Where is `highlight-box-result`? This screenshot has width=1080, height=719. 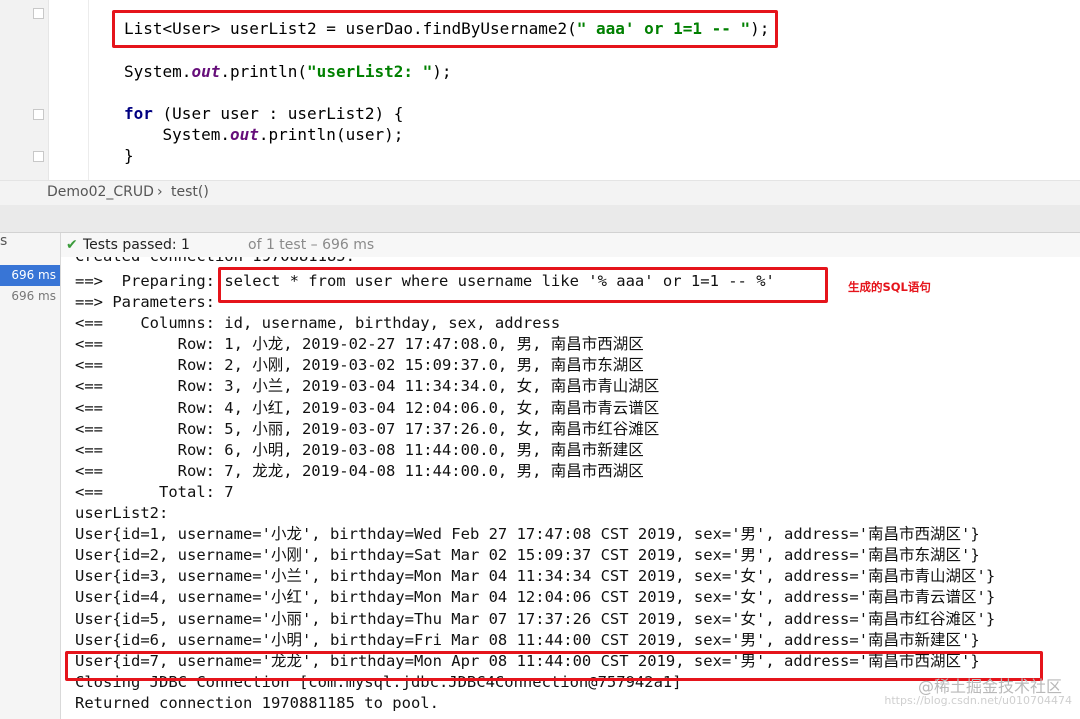 highlight-box-result is located at coordinates (554, 666).